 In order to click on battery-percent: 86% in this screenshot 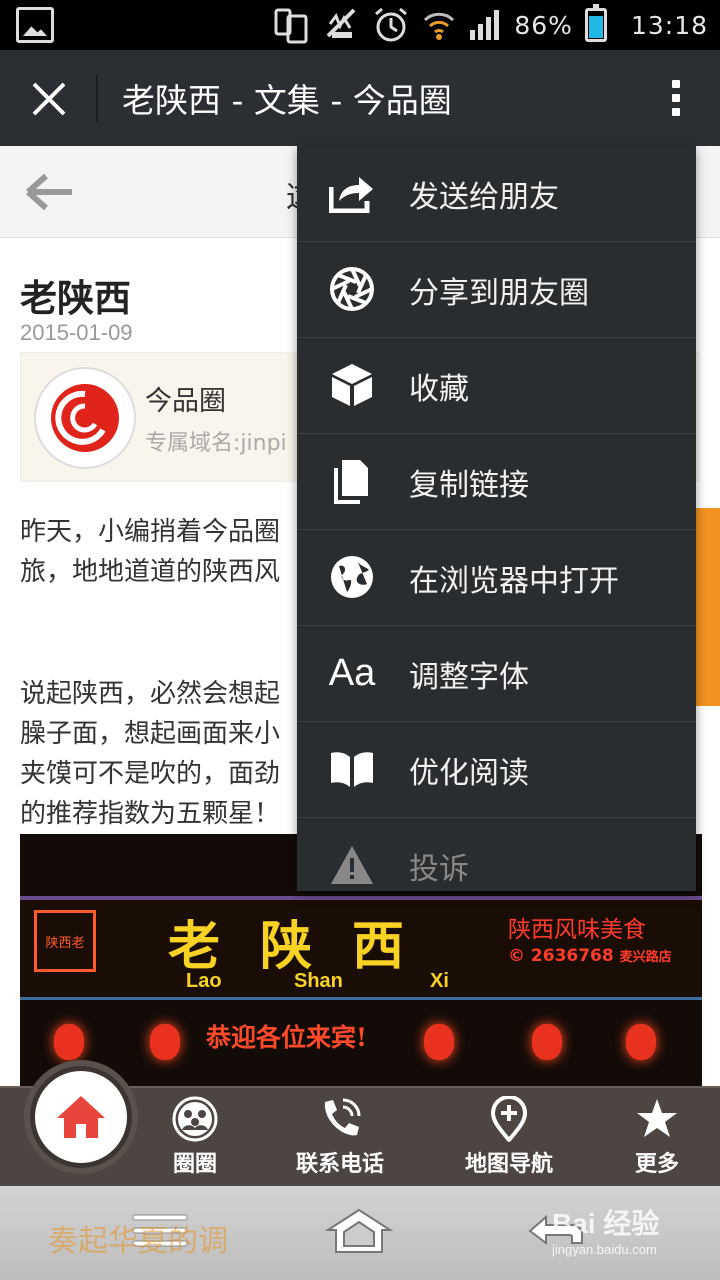, I will do `click(543, 25)`.